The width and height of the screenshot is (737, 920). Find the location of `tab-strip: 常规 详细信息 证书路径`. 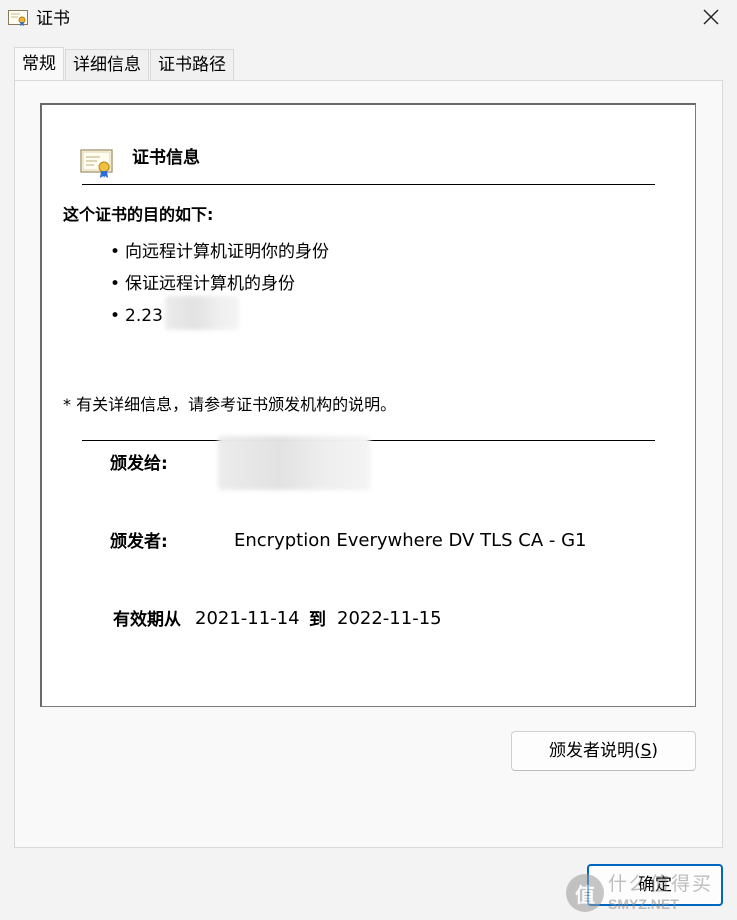

tab-strip: 常规 详细信息 证书路径 is located at coordinates (124, 64).